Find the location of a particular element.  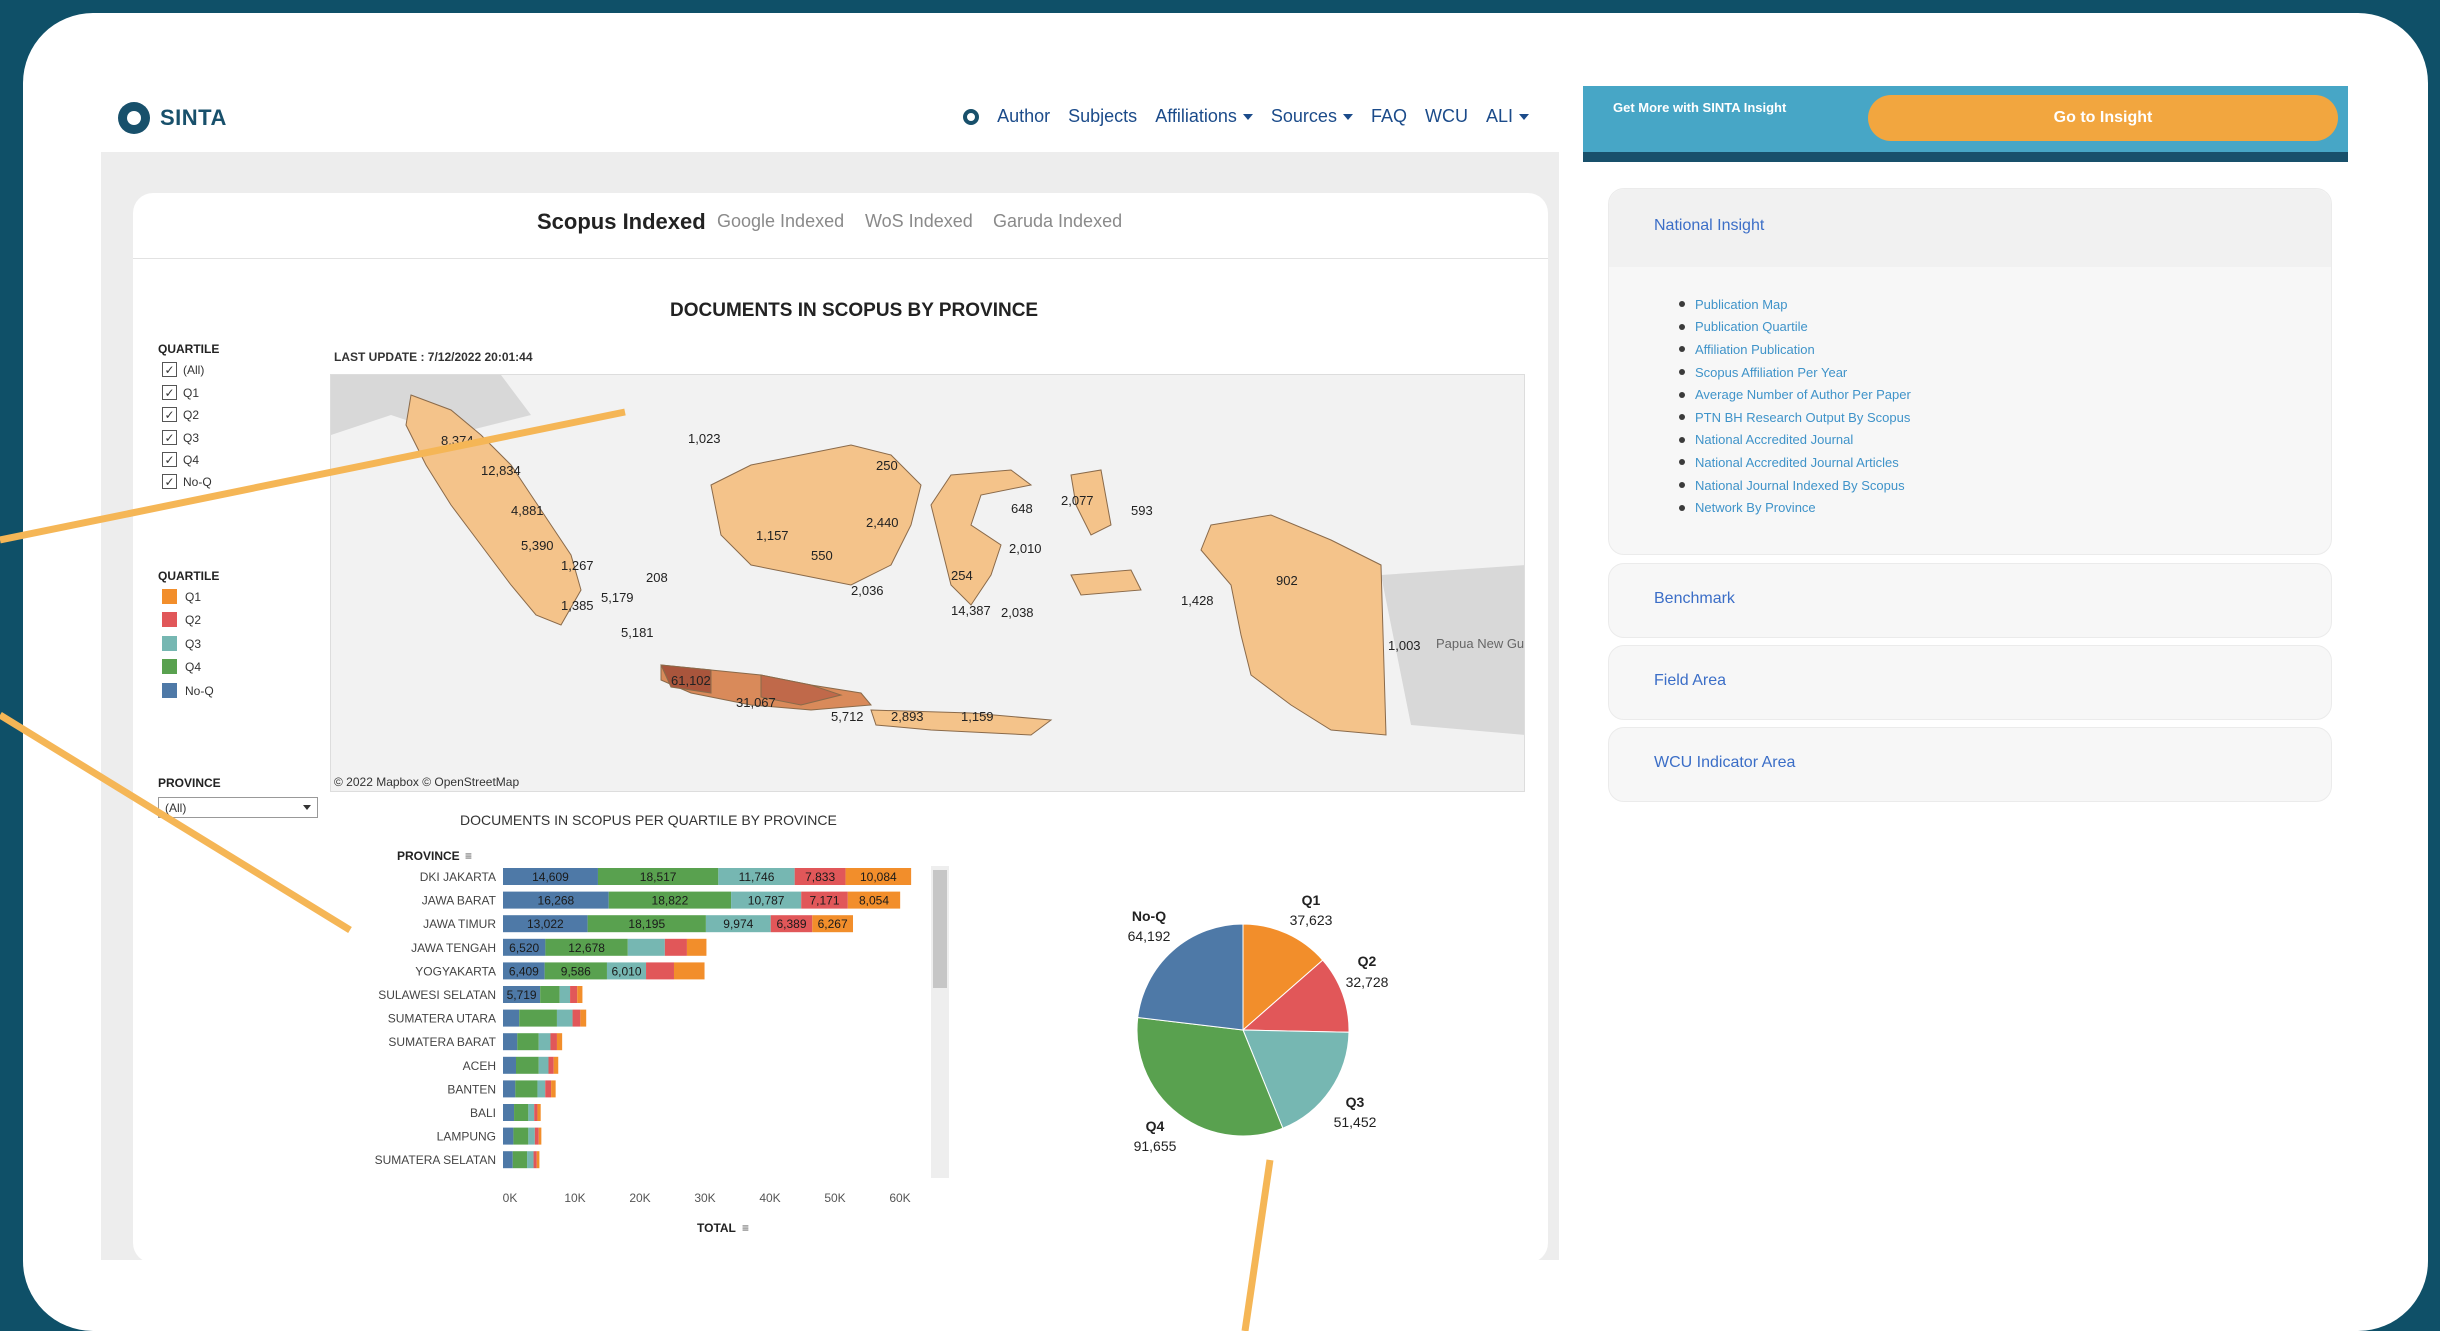

banner-underline is located at coordinates (1965, 157).